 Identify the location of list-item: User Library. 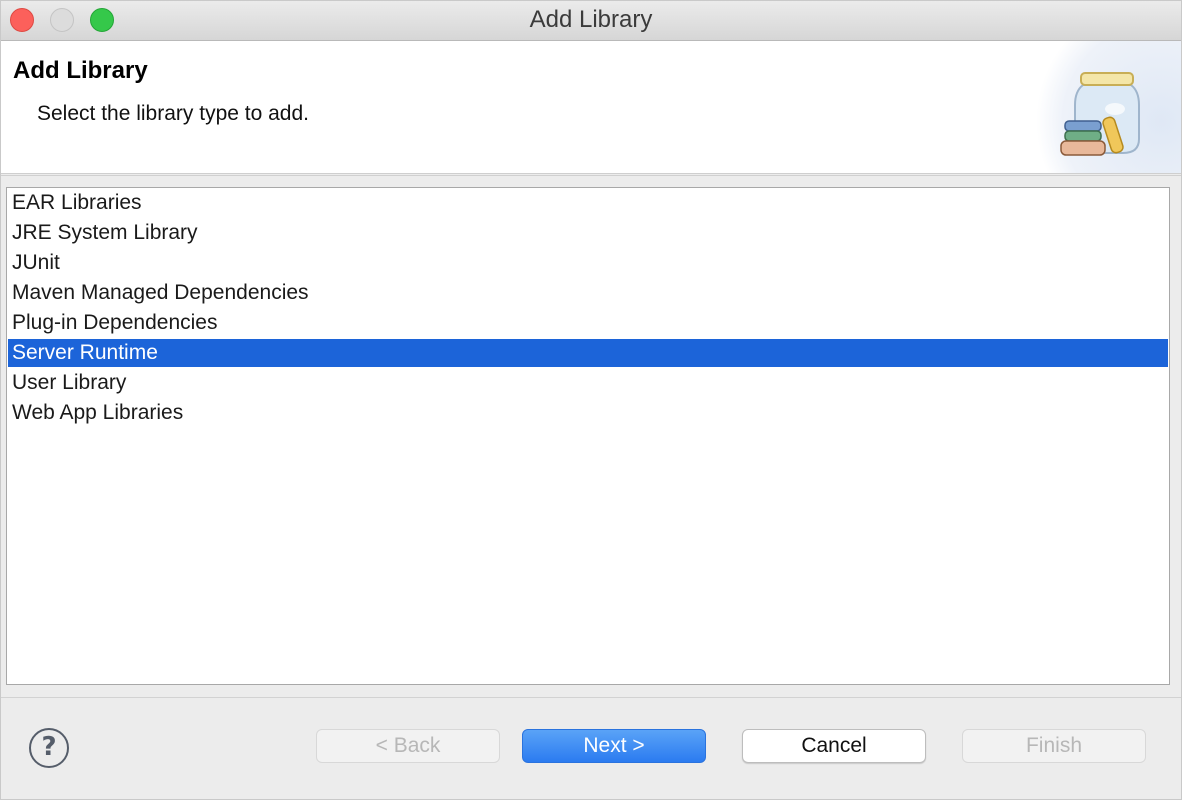
(588, 383).